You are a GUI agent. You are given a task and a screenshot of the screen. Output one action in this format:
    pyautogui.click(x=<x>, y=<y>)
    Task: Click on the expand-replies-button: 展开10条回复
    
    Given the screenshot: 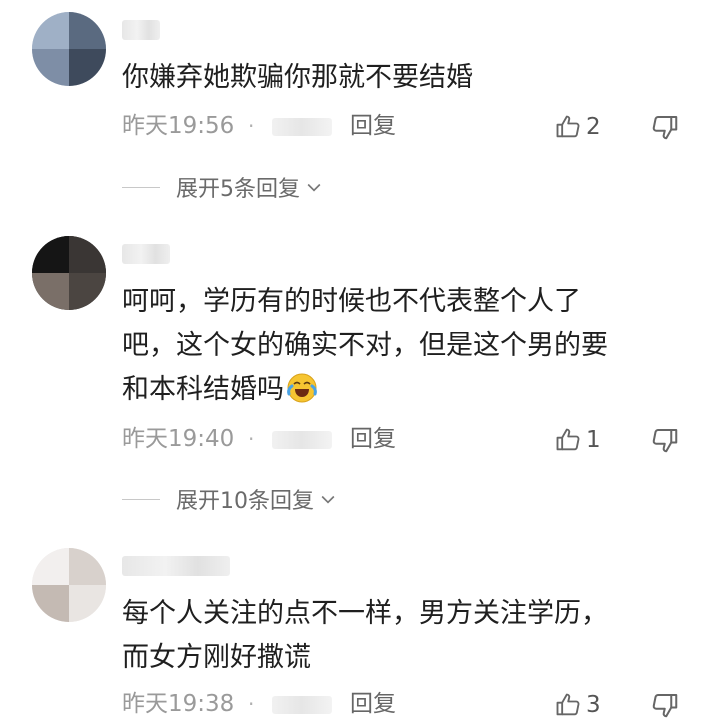 What is the action you would take?
    pyautogui.click(x=230, y=499)
    